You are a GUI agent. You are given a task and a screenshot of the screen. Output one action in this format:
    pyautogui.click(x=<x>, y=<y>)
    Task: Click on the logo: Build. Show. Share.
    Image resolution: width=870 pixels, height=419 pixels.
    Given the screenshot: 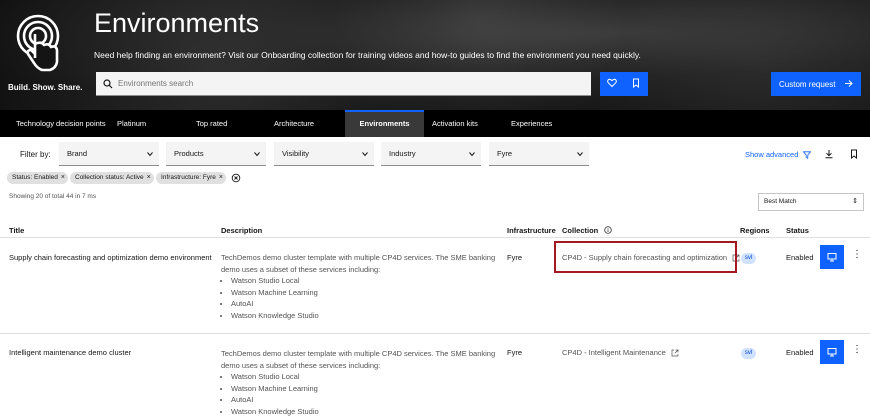 What is the action you would take?
    pyautogui.click(x=45, y=54)
    